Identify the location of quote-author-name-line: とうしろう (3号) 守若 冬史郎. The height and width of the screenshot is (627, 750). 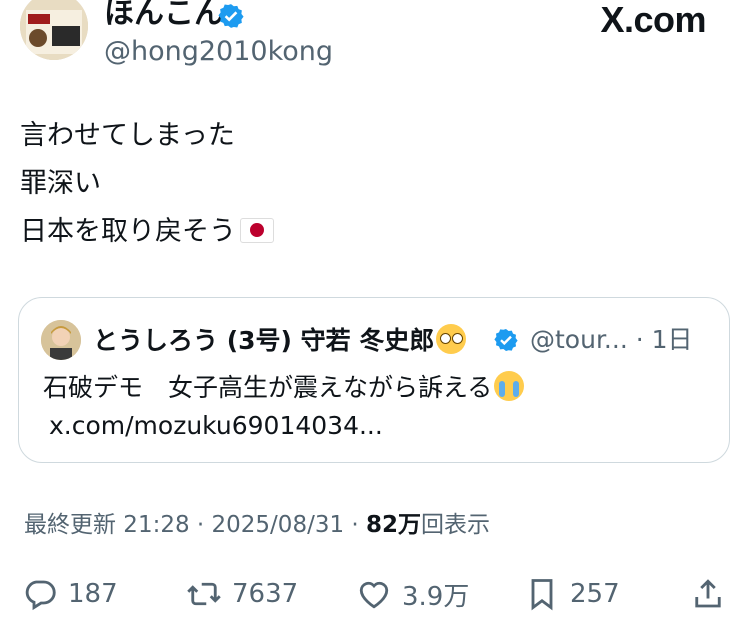
(280, 340).